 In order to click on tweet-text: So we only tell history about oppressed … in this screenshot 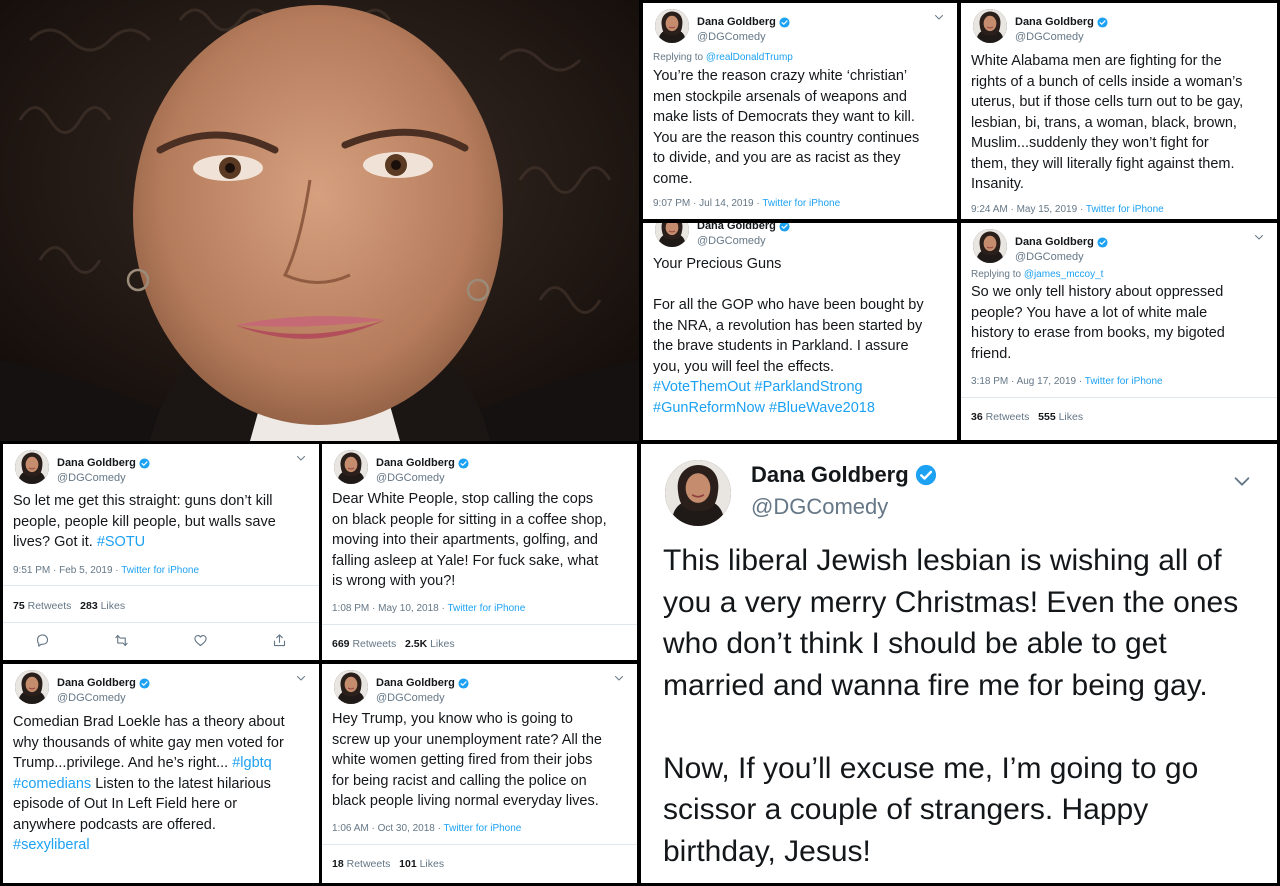, I will do `click(1098, 323)`.